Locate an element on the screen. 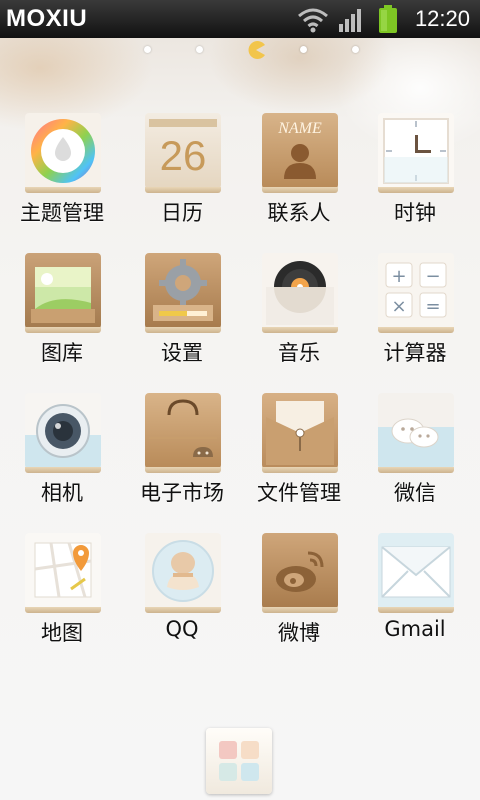 This screenshot has width=480, height=800. music-icon is located at coordinates (300, 293).